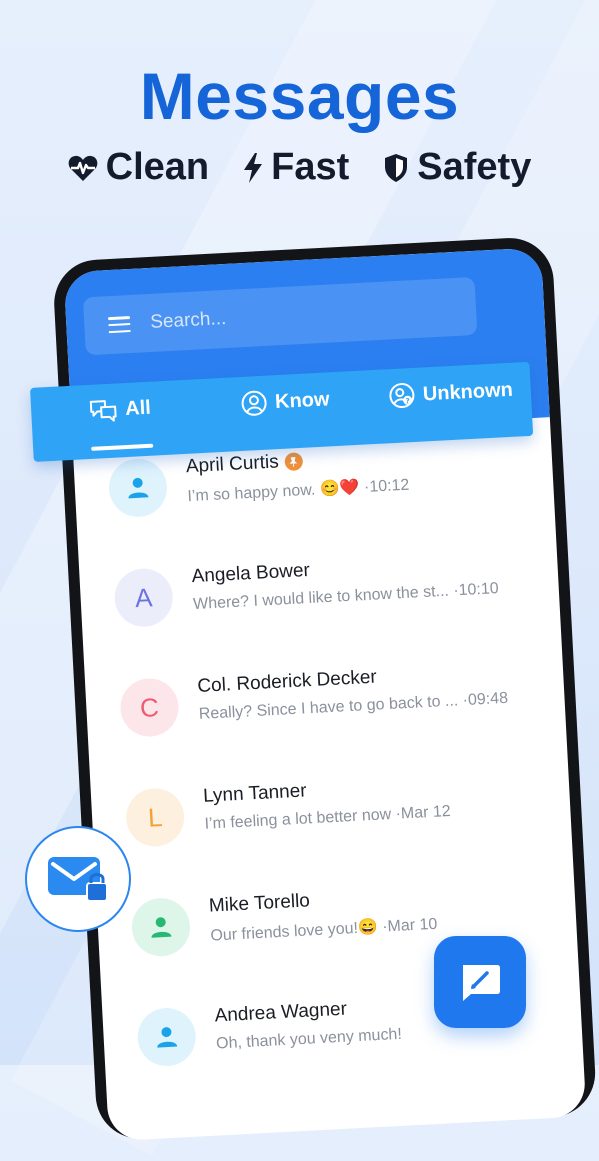 The height and width of the screenshot is (1161, 599). I want to click on compose-button, so click(480, 982).